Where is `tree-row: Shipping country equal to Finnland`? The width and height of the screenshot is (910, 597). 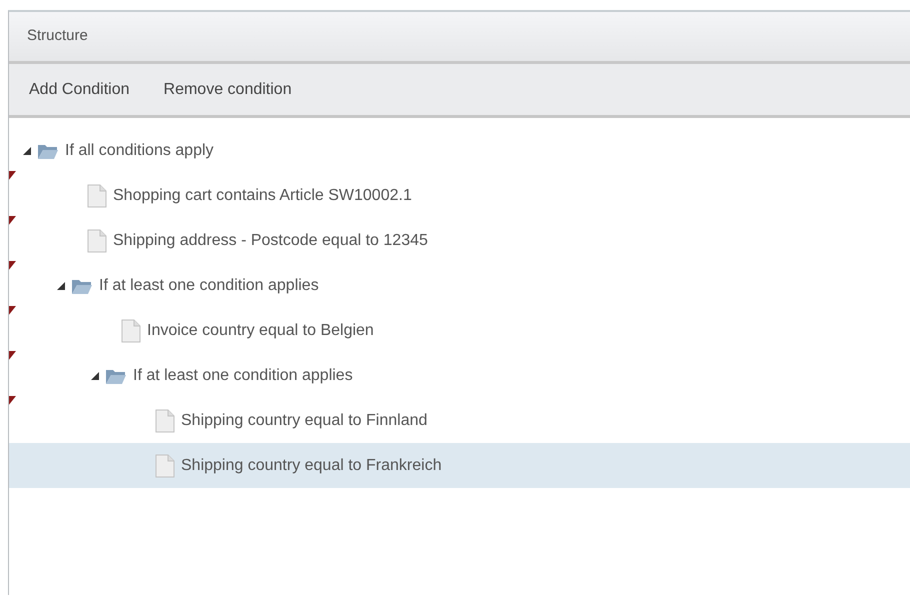
tree-row: Shipping country equal to Finnland is located at coordinates (459, 420).